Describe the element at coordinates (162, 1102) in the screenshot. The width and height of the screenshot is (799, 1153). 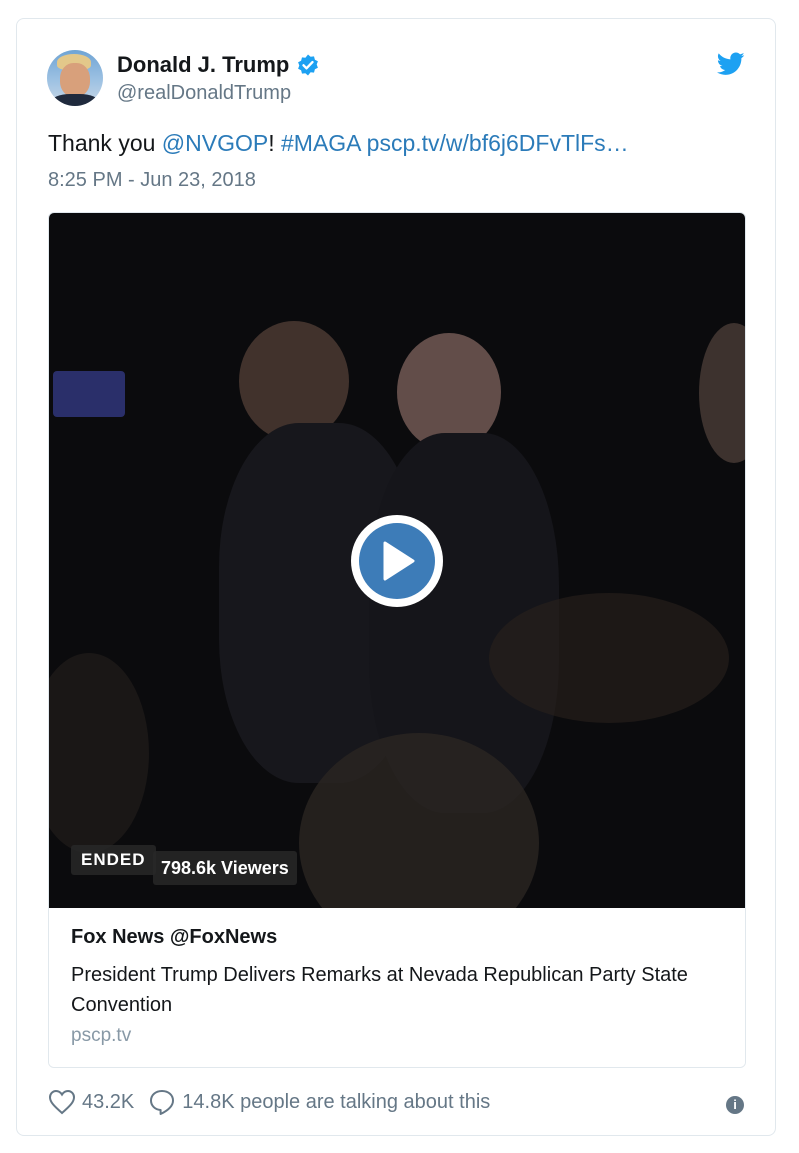
I see `comment-icon` at that location.